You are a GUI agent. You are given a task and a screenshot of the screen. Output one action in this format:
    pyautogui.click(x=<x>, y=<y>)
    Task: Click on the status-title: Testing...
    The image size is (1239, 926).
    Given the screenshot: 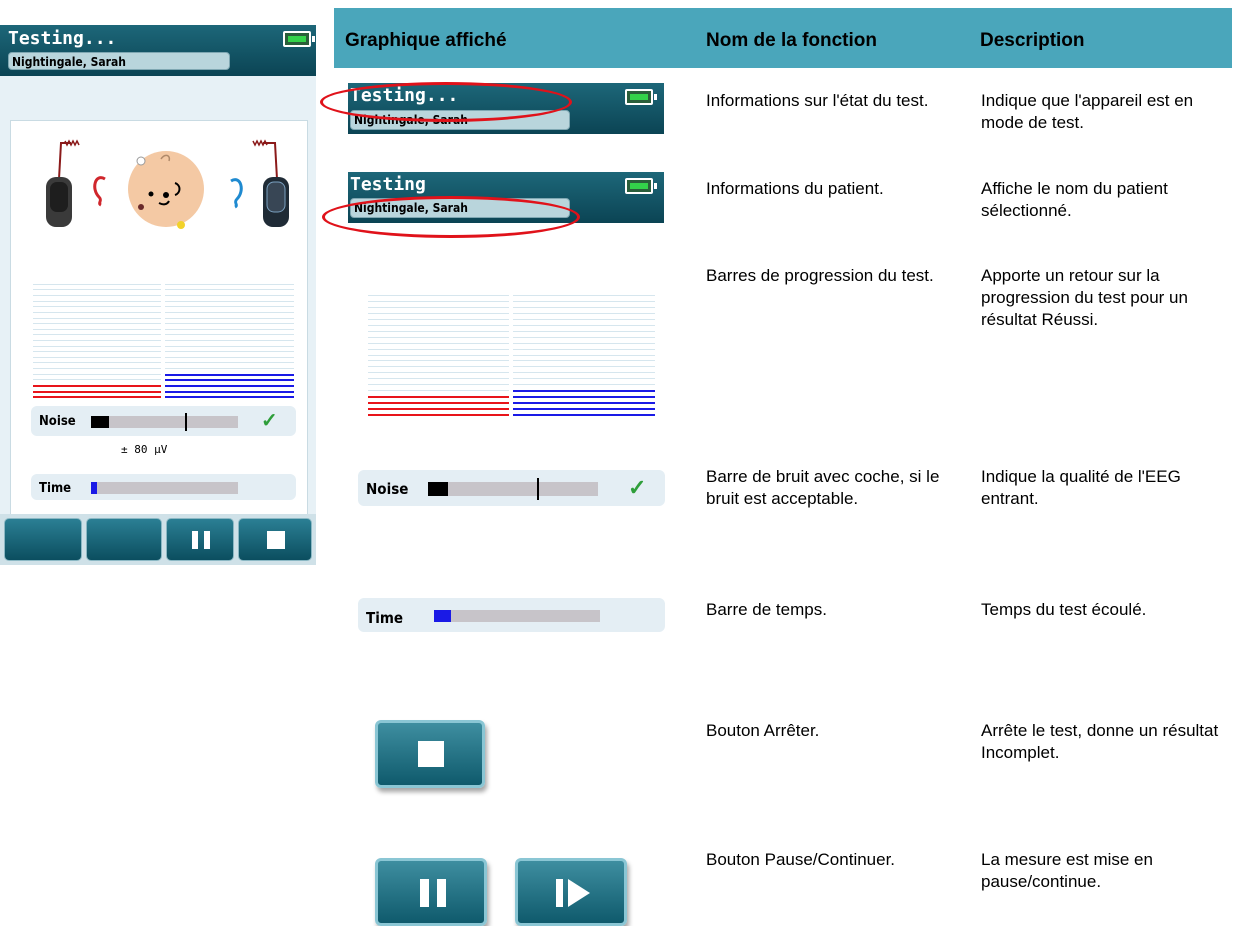 What is the action you would take?
    pyautogui.click(x=62, y=38)
    